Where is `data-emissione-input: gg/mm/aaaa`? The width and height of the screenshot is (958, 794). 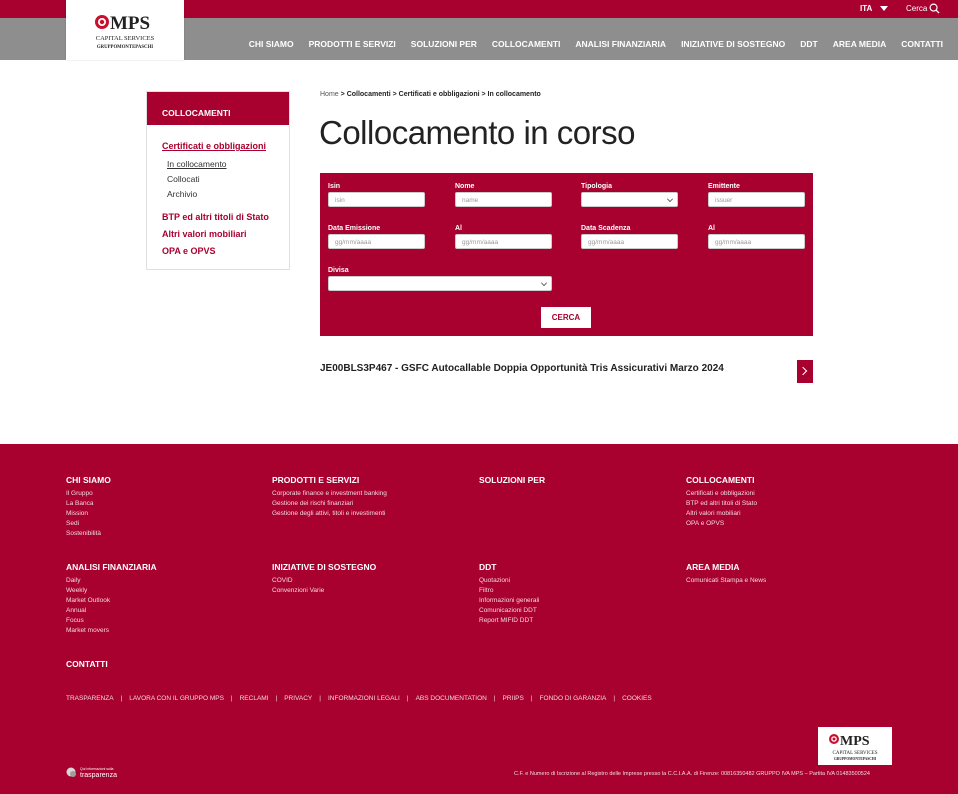
data-emissione-input: gg/mm/aaaa is located at coordinates (376, 241).